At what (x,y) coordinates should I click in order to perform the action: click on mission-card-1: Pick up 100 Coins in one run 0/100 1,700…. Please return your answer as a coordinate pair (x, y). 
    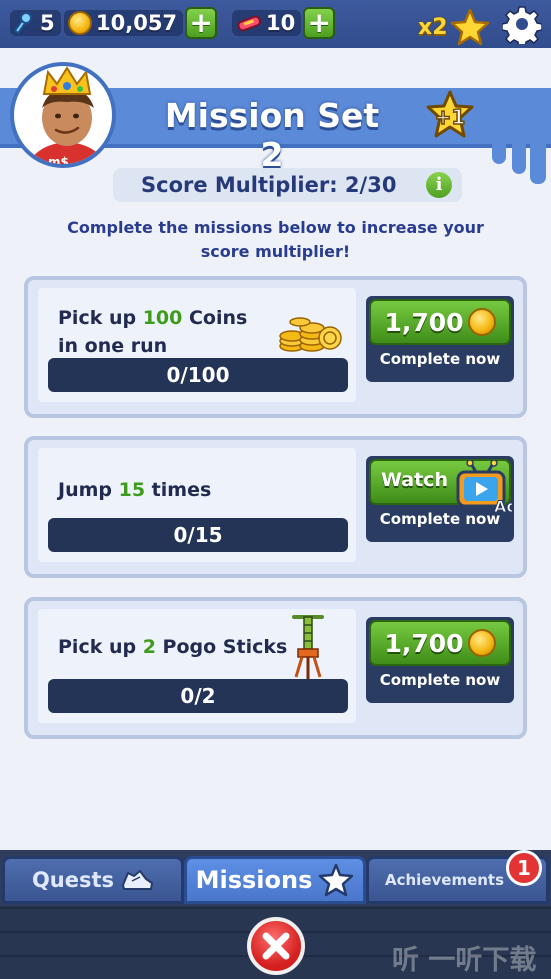
    Looking at the image, I should click on (275, 347).